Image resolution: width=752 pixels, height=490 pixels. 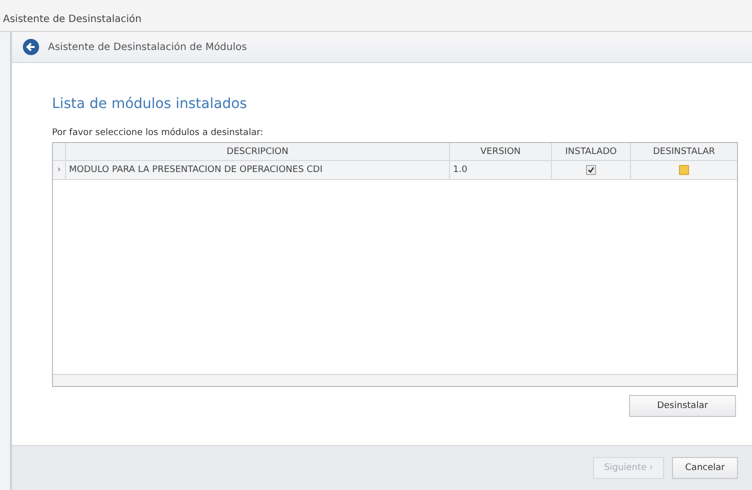 What do you see at coordinates (501, 151) in the screenshot?
I see `column-header: VERSION` at bounding box center [501, 151].